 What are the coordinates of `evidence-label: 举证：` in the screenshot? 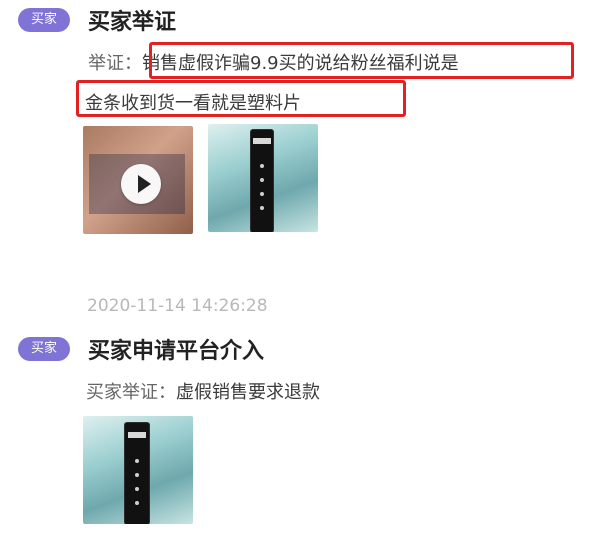 It's located at (115, 63).